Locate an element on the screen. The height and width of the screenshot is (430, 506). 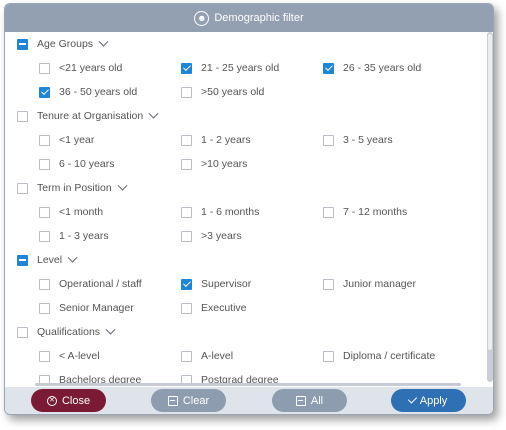
option-item: Supervisor is located at coordinates (252, 284).